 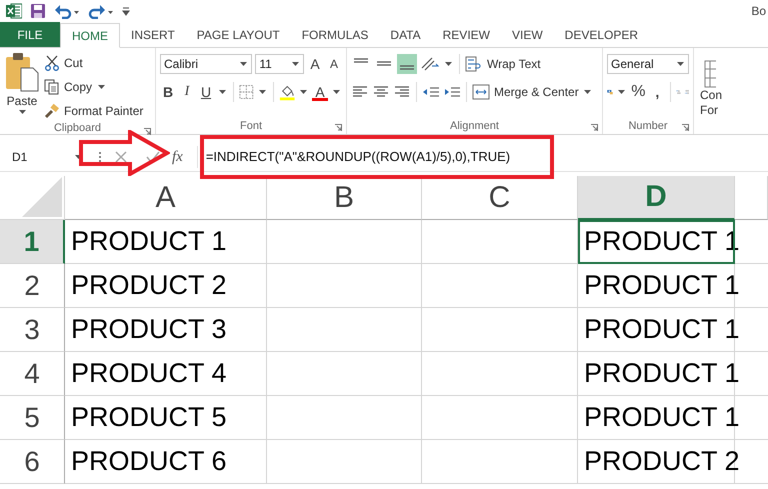 What do you see at coordinates (315, 64) in the screenshot?
I see `grow-font-button: A` at bounding box center [315, 64].